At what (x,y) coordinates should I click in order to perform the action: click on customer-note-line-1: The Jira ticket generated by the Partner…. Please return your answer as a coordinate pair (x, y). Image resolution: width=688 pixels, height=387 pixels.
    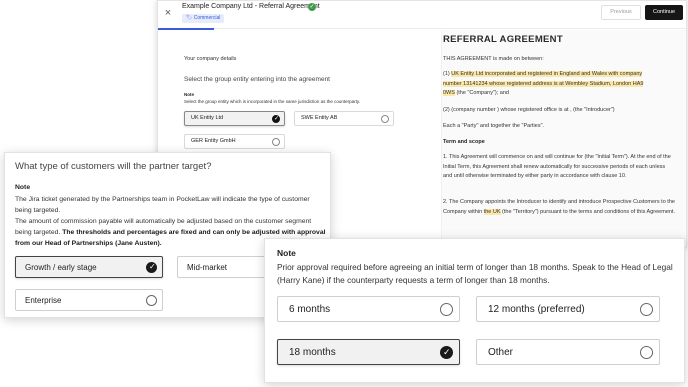
    Looking at the image, I should click on (162, 205).